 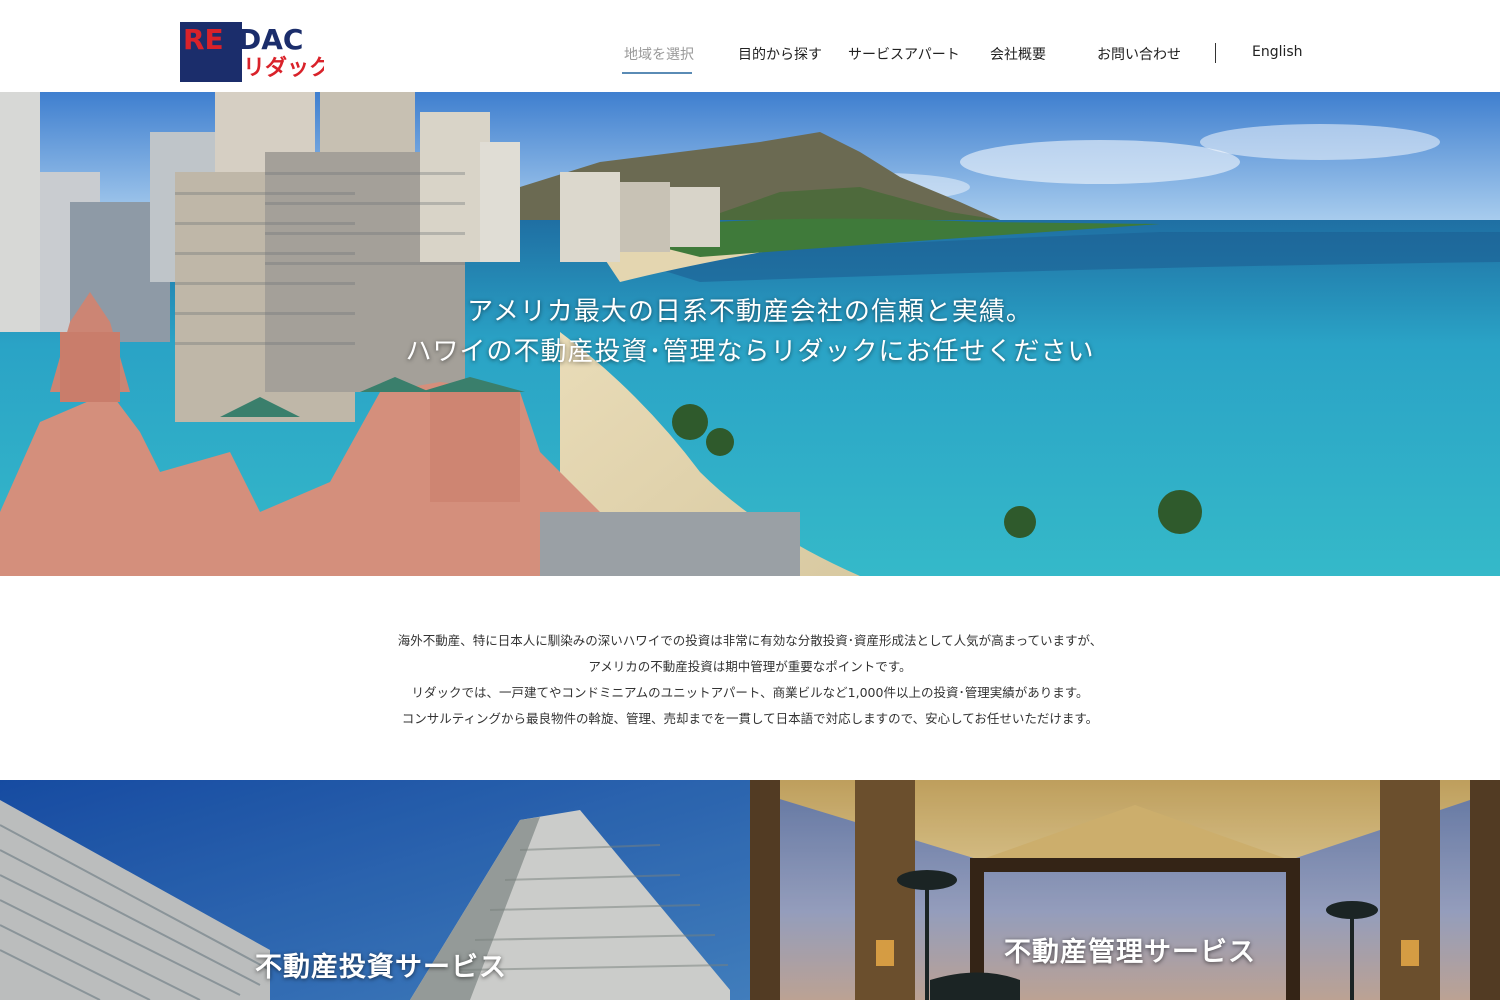 What do you see at coordinates (375, 890) in the screenshot?
I see `investment-service-panel: 不動産投資サービス` at bounding box center [375, 890].